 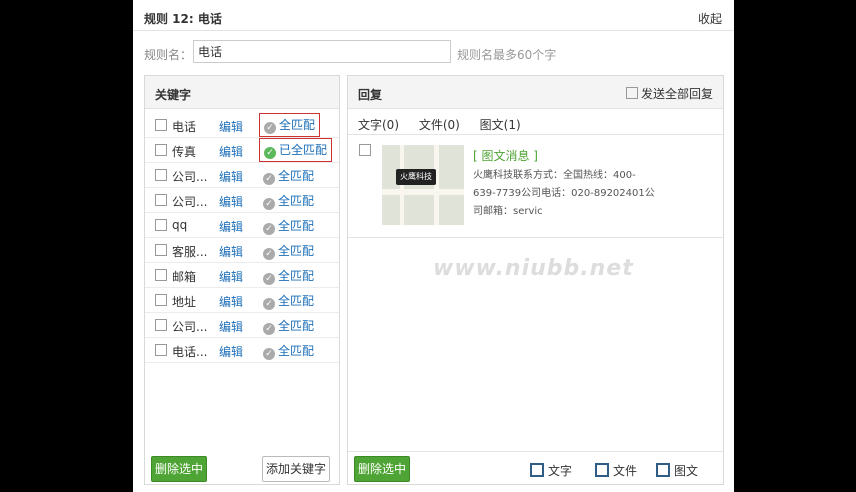 I want to click on delete-selected-replies-button: 删除选中, so click(x=382, y=469).